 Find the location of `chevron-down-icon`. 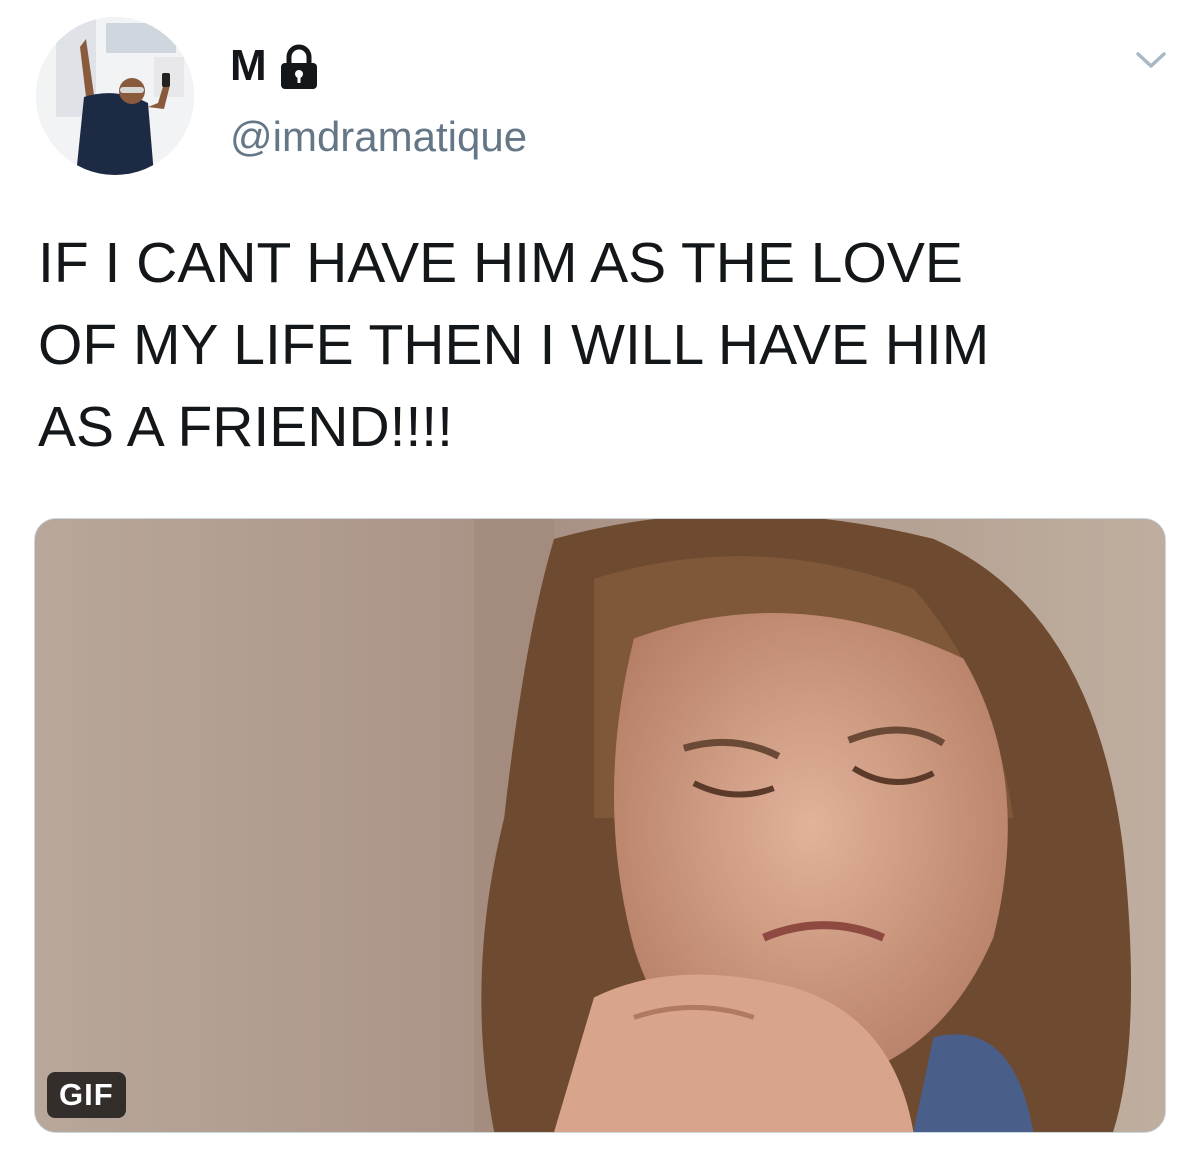

chevron-down-icon is located at coordinates (1151, 60).